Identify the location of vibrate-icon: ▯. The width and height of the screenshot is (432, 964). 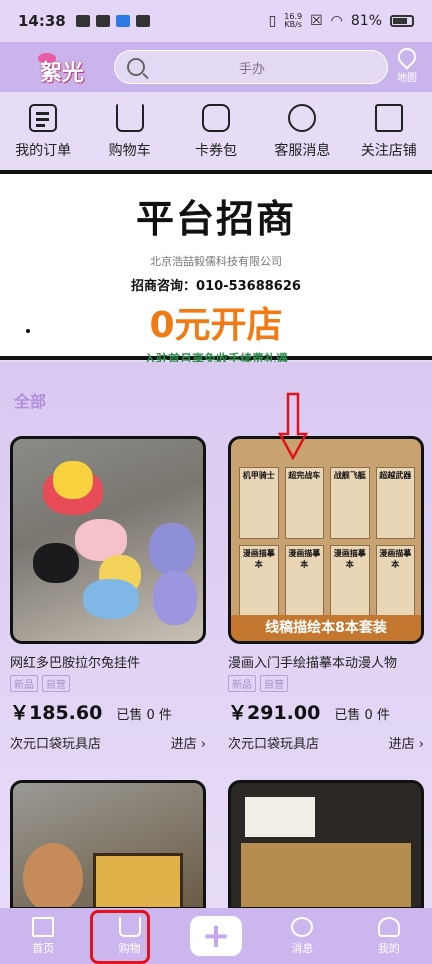
(272, 21).